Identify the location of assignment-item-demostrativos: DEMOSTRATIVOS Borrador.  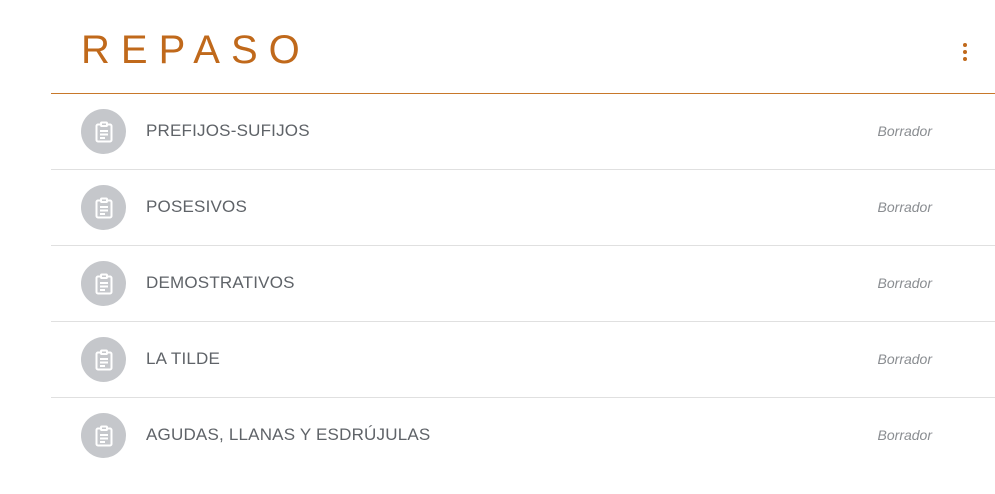
(523, 284).